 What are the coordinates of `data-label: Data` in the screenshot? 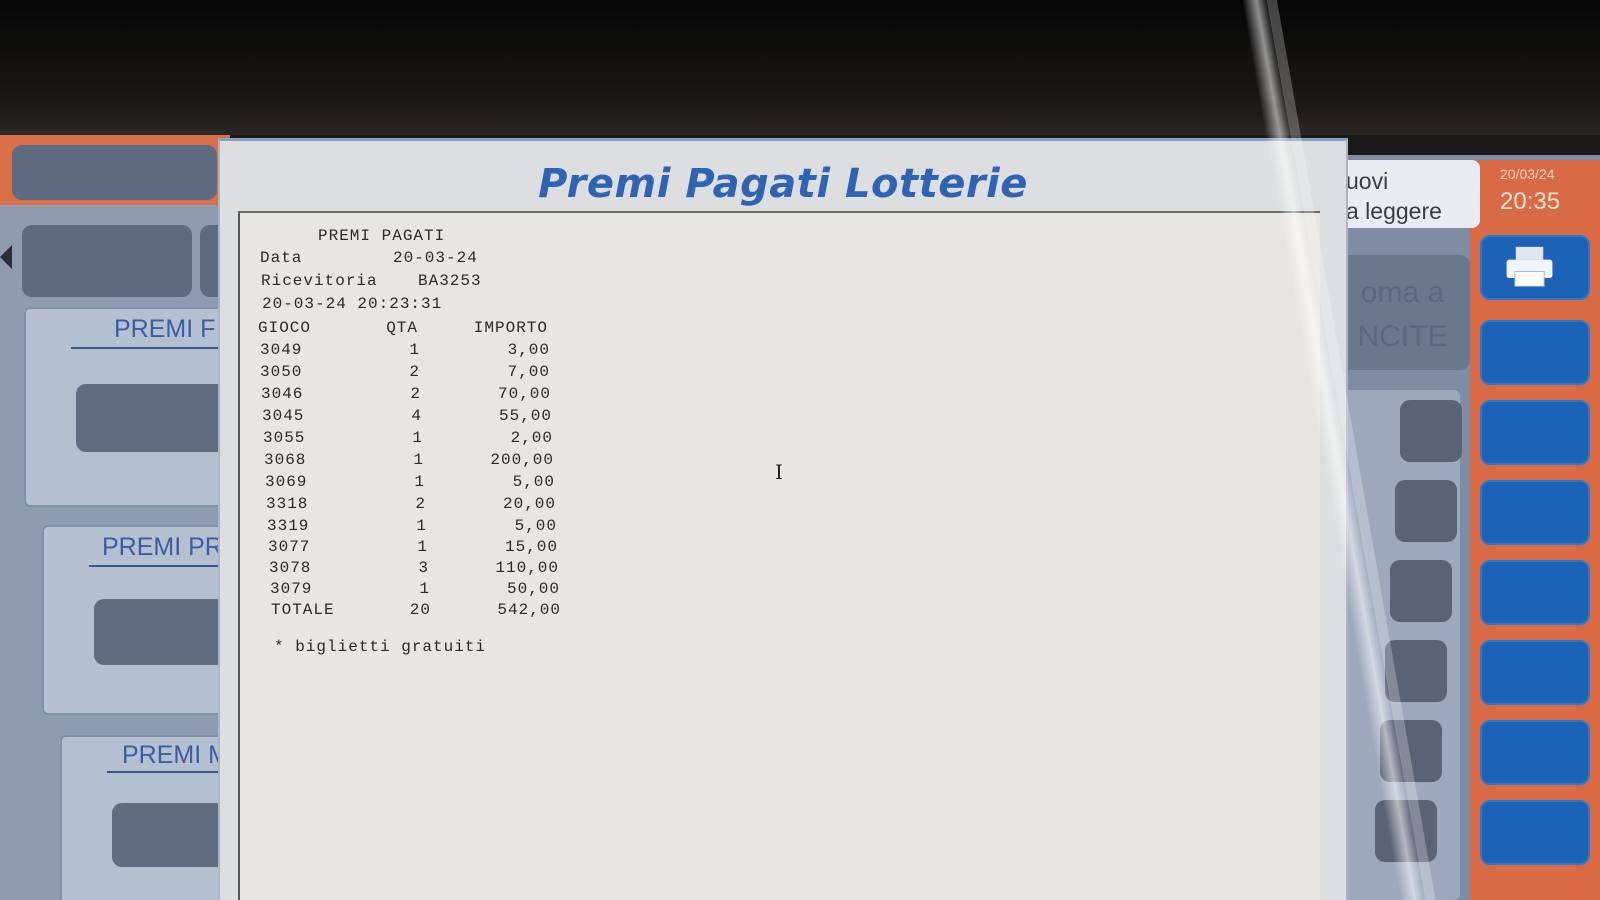 It's located at (281, 258).